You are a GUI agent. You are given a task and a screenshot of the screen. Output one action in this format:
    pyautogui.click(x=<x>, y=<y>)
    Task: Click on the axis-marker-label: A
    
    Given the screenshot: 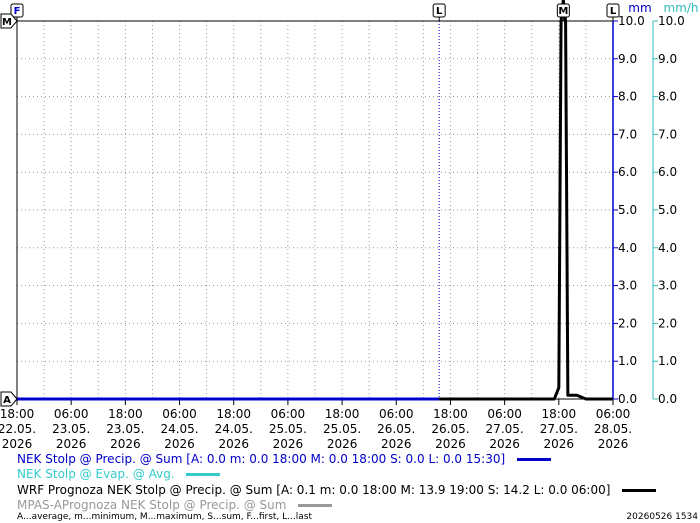 What is the action you would take?
    pyautogui.click(x=7, y=400)
    